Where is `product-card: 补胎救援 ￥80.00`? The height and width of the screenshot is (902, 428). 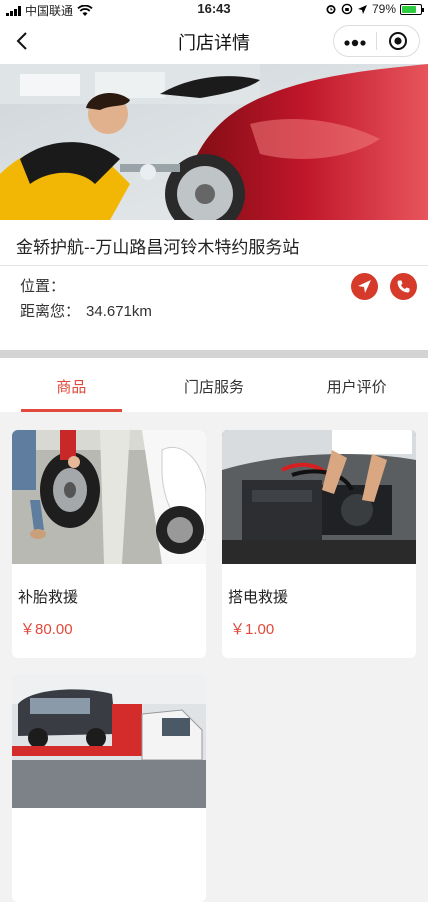 product-card: 补胎救援 ￥80.00 is located at coordinates (109, 544).